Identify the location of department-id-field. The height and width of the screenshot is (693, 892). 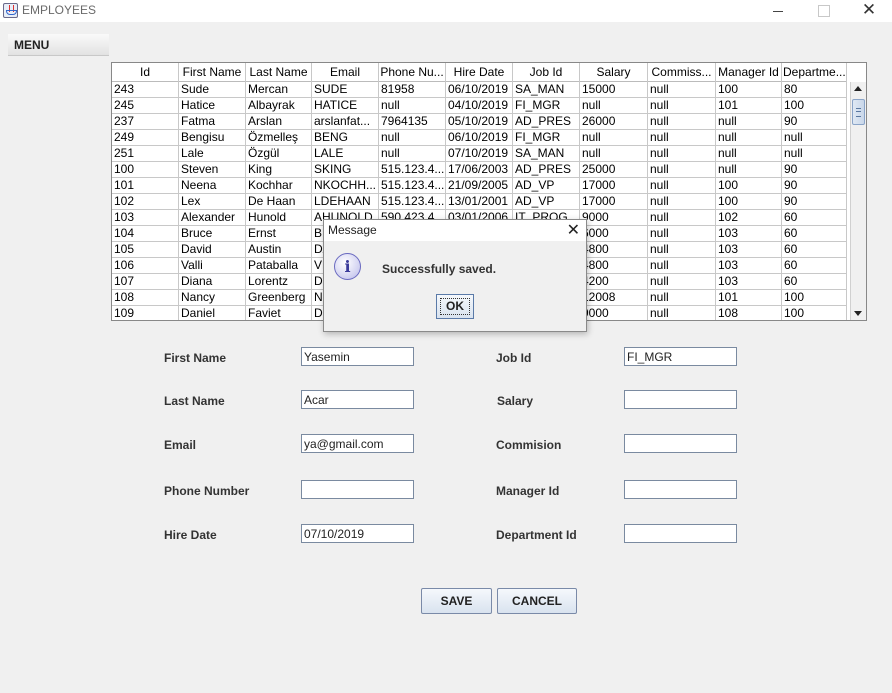
(680, 533).